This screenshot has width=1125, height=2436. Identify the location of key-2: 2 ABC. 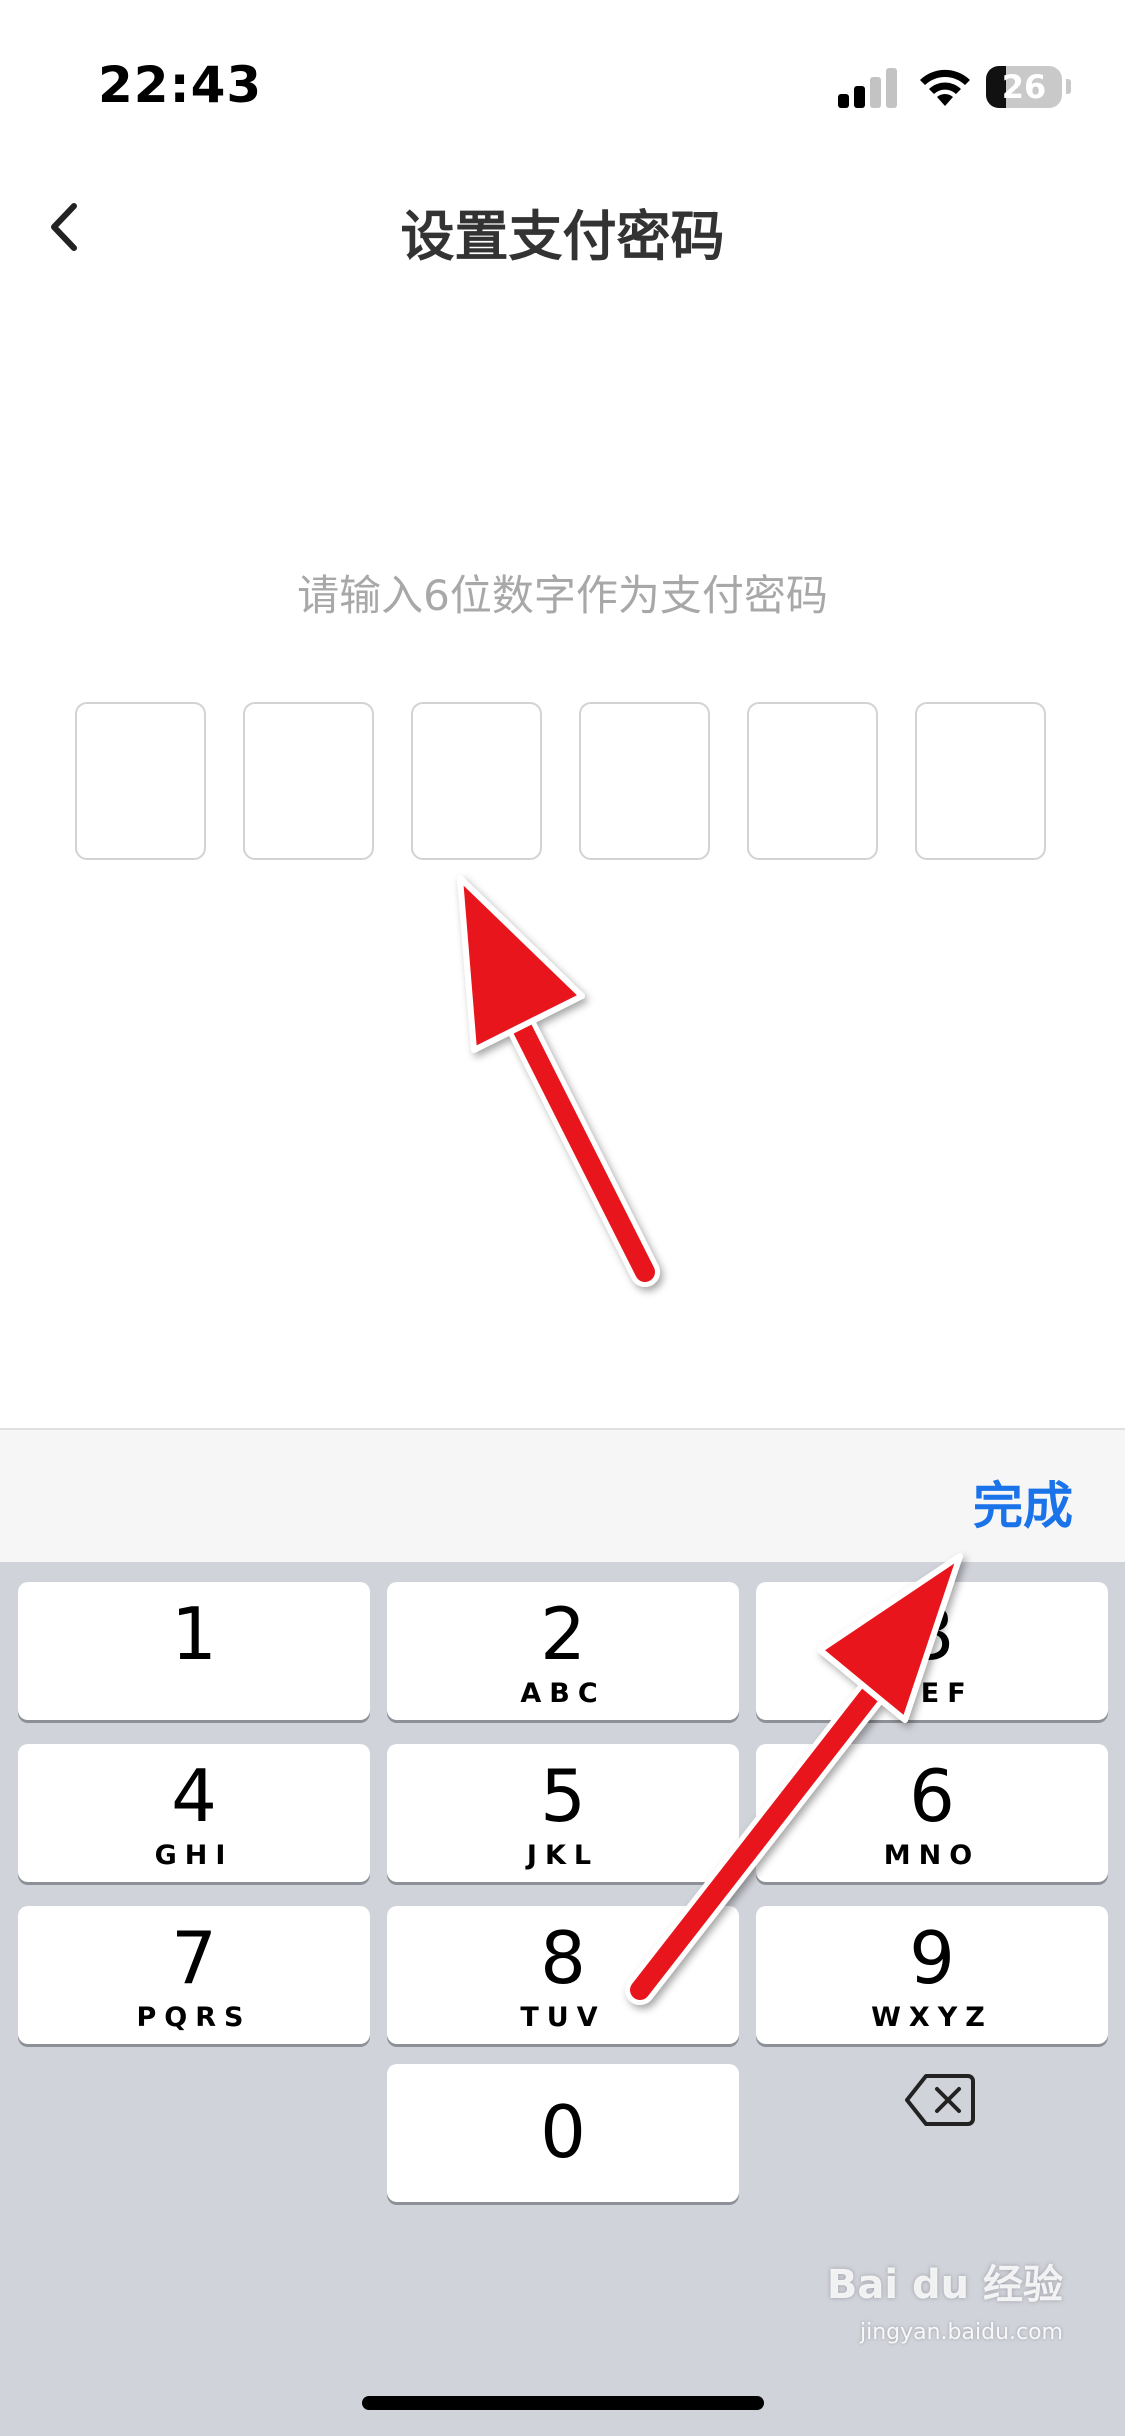
(563, 1651).